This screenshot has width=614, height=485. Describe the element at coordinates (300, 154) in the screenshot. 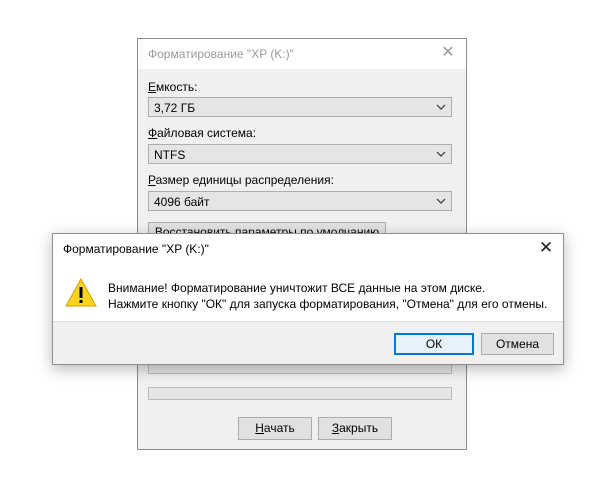

I see `filesystem-combo: NTFS` at that location.